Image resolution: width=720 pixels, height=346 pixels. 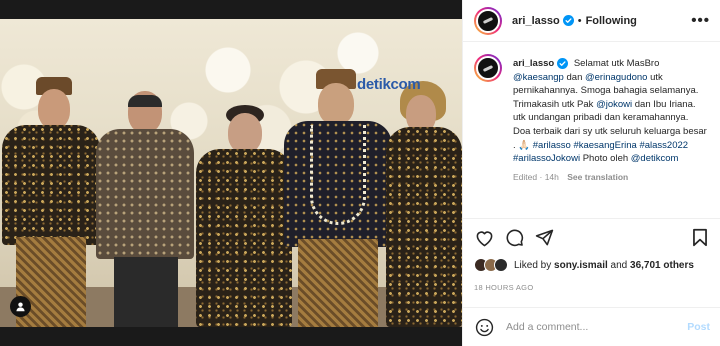 I want to click on liker-avatars, so click(x=491, y=265).